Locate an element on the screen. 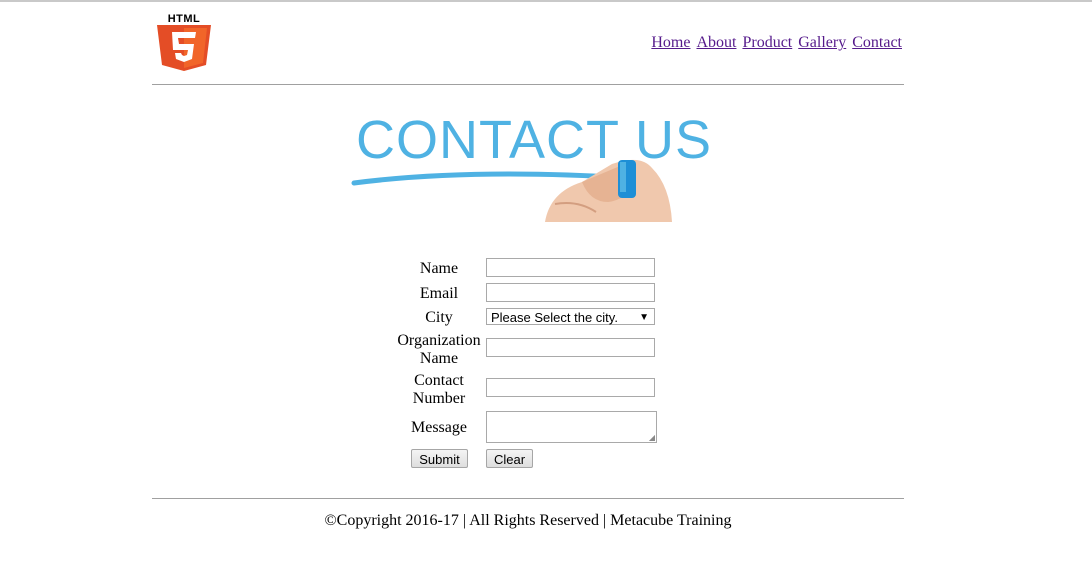 This screenshot has width=1092, height=569. message-label: Message is located at coordinates (439, 427).